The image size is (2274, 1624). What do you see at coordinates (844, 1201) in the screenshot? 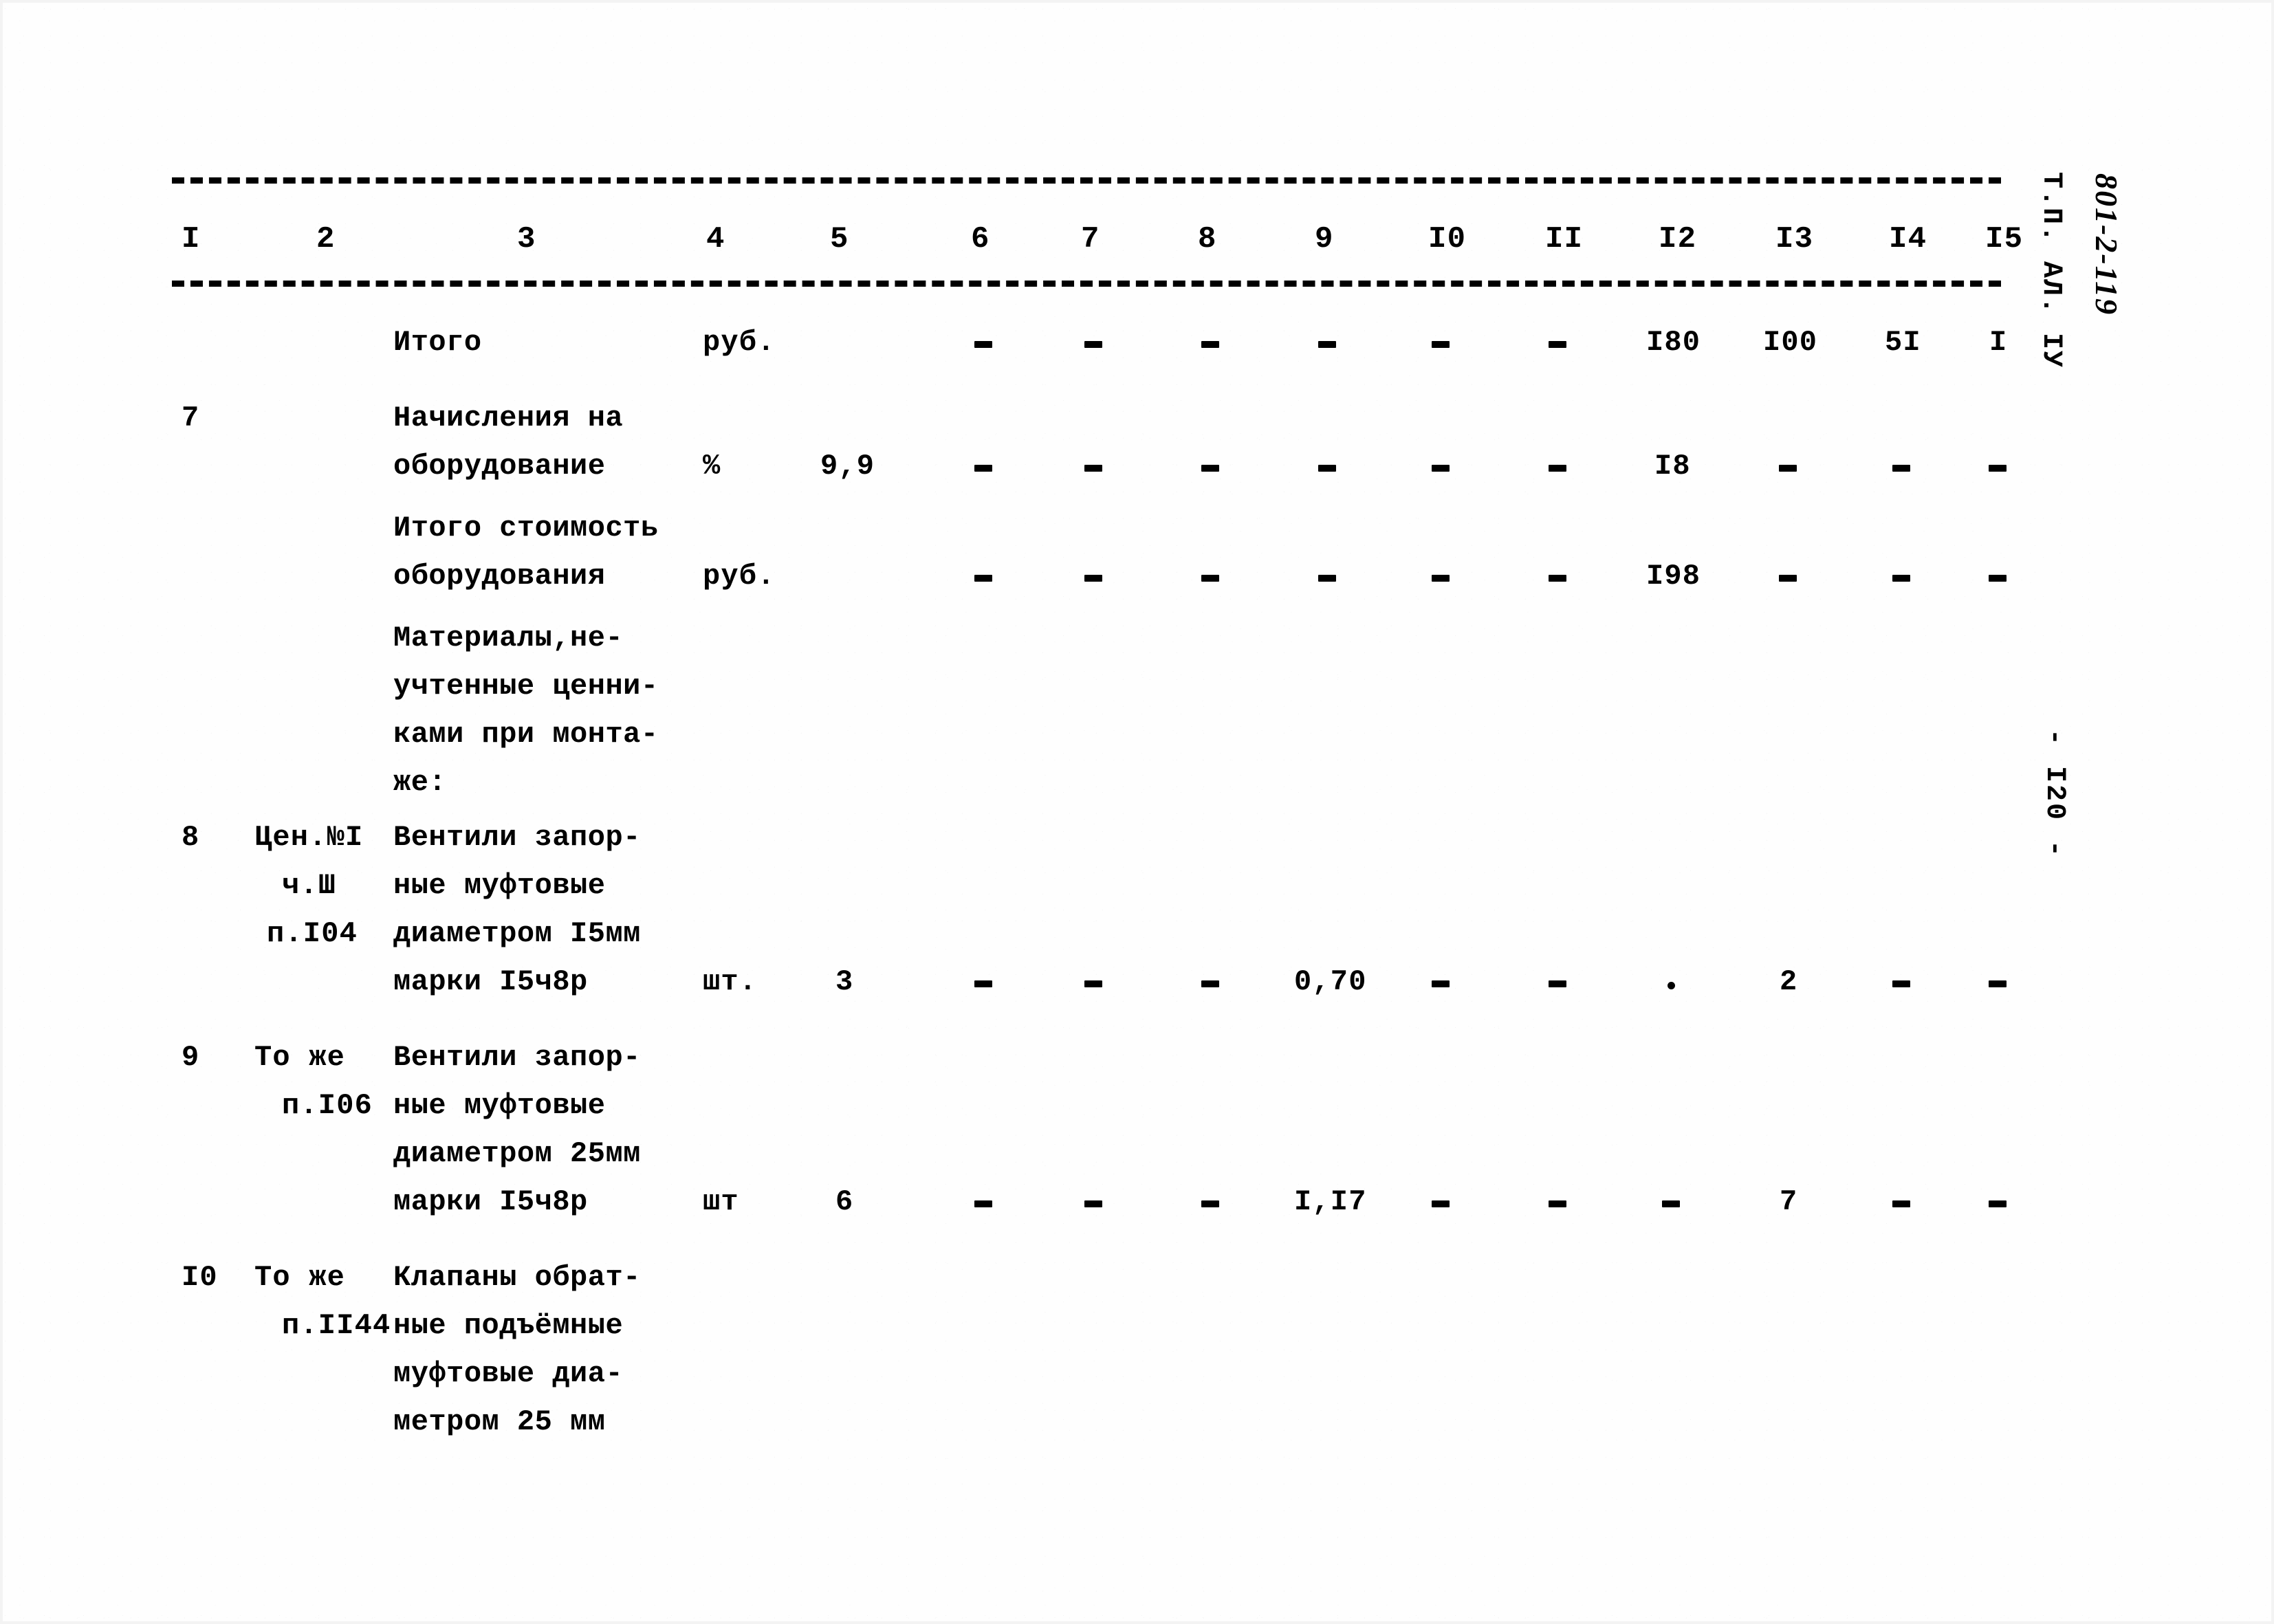
I see `quantity-value: 6` at bounding box center [844, 1201].